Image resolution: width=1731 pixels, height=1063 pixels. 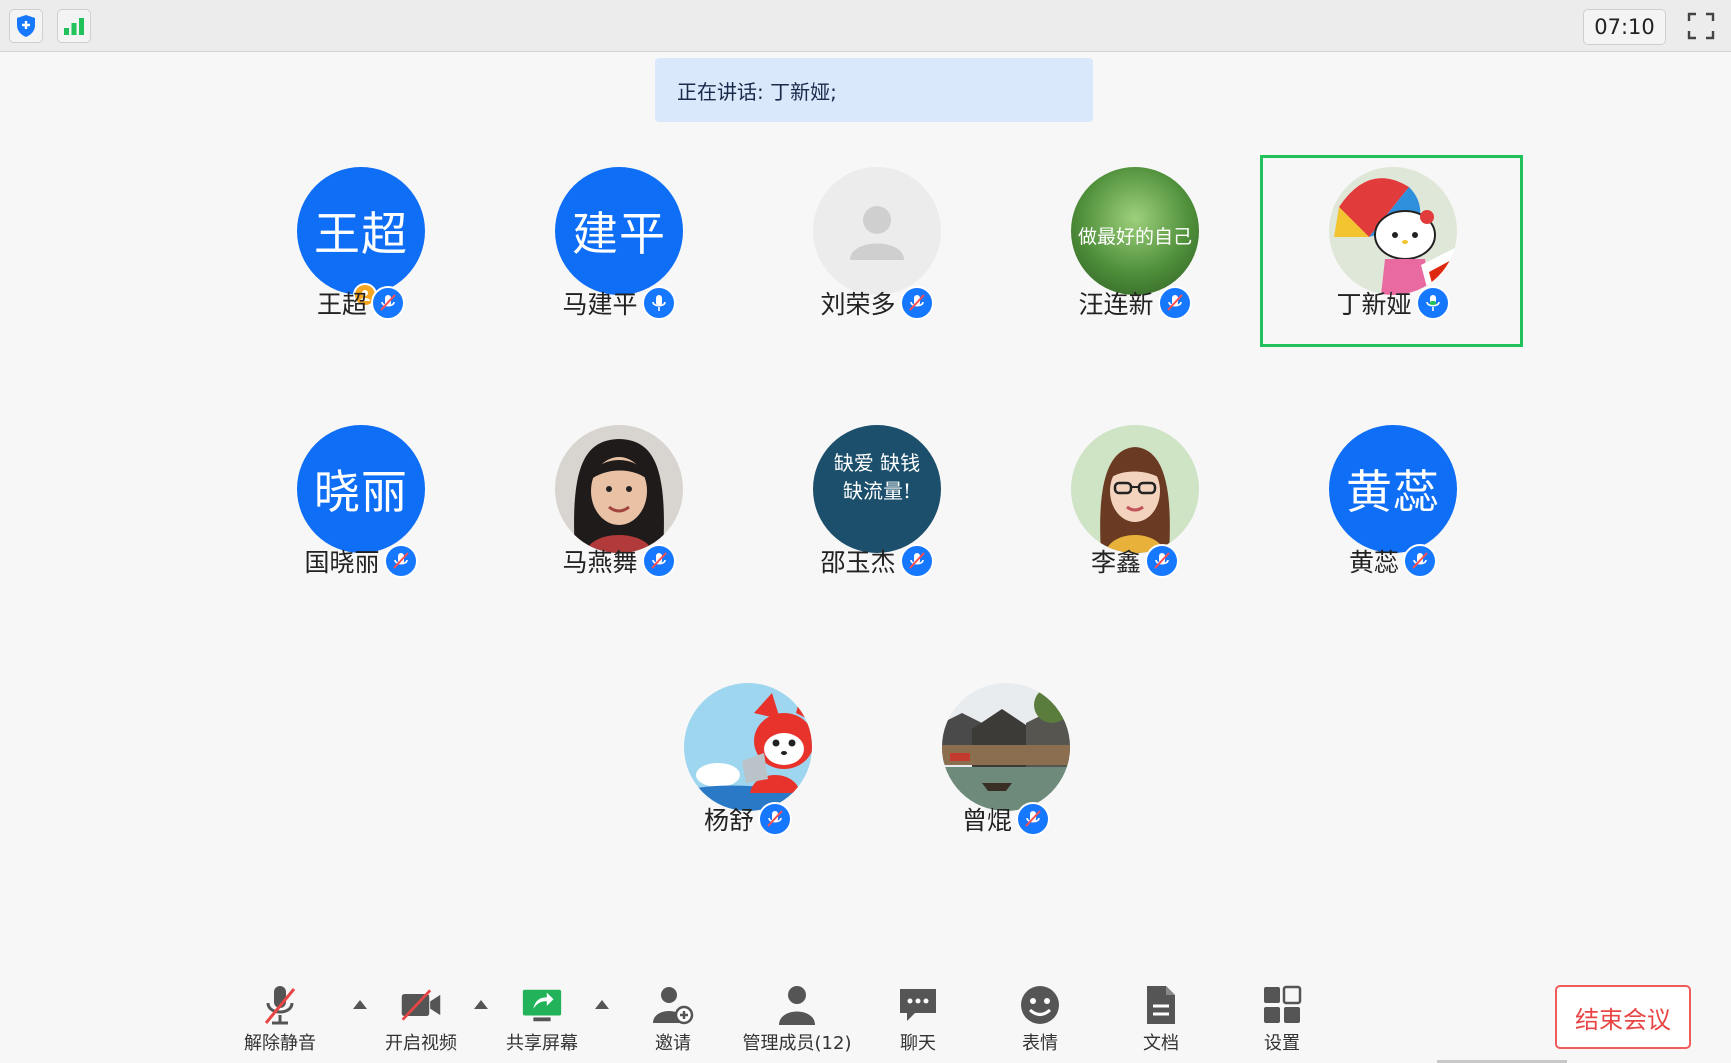 I want to click on smiley-icon, so click(x=1040, y=1005).